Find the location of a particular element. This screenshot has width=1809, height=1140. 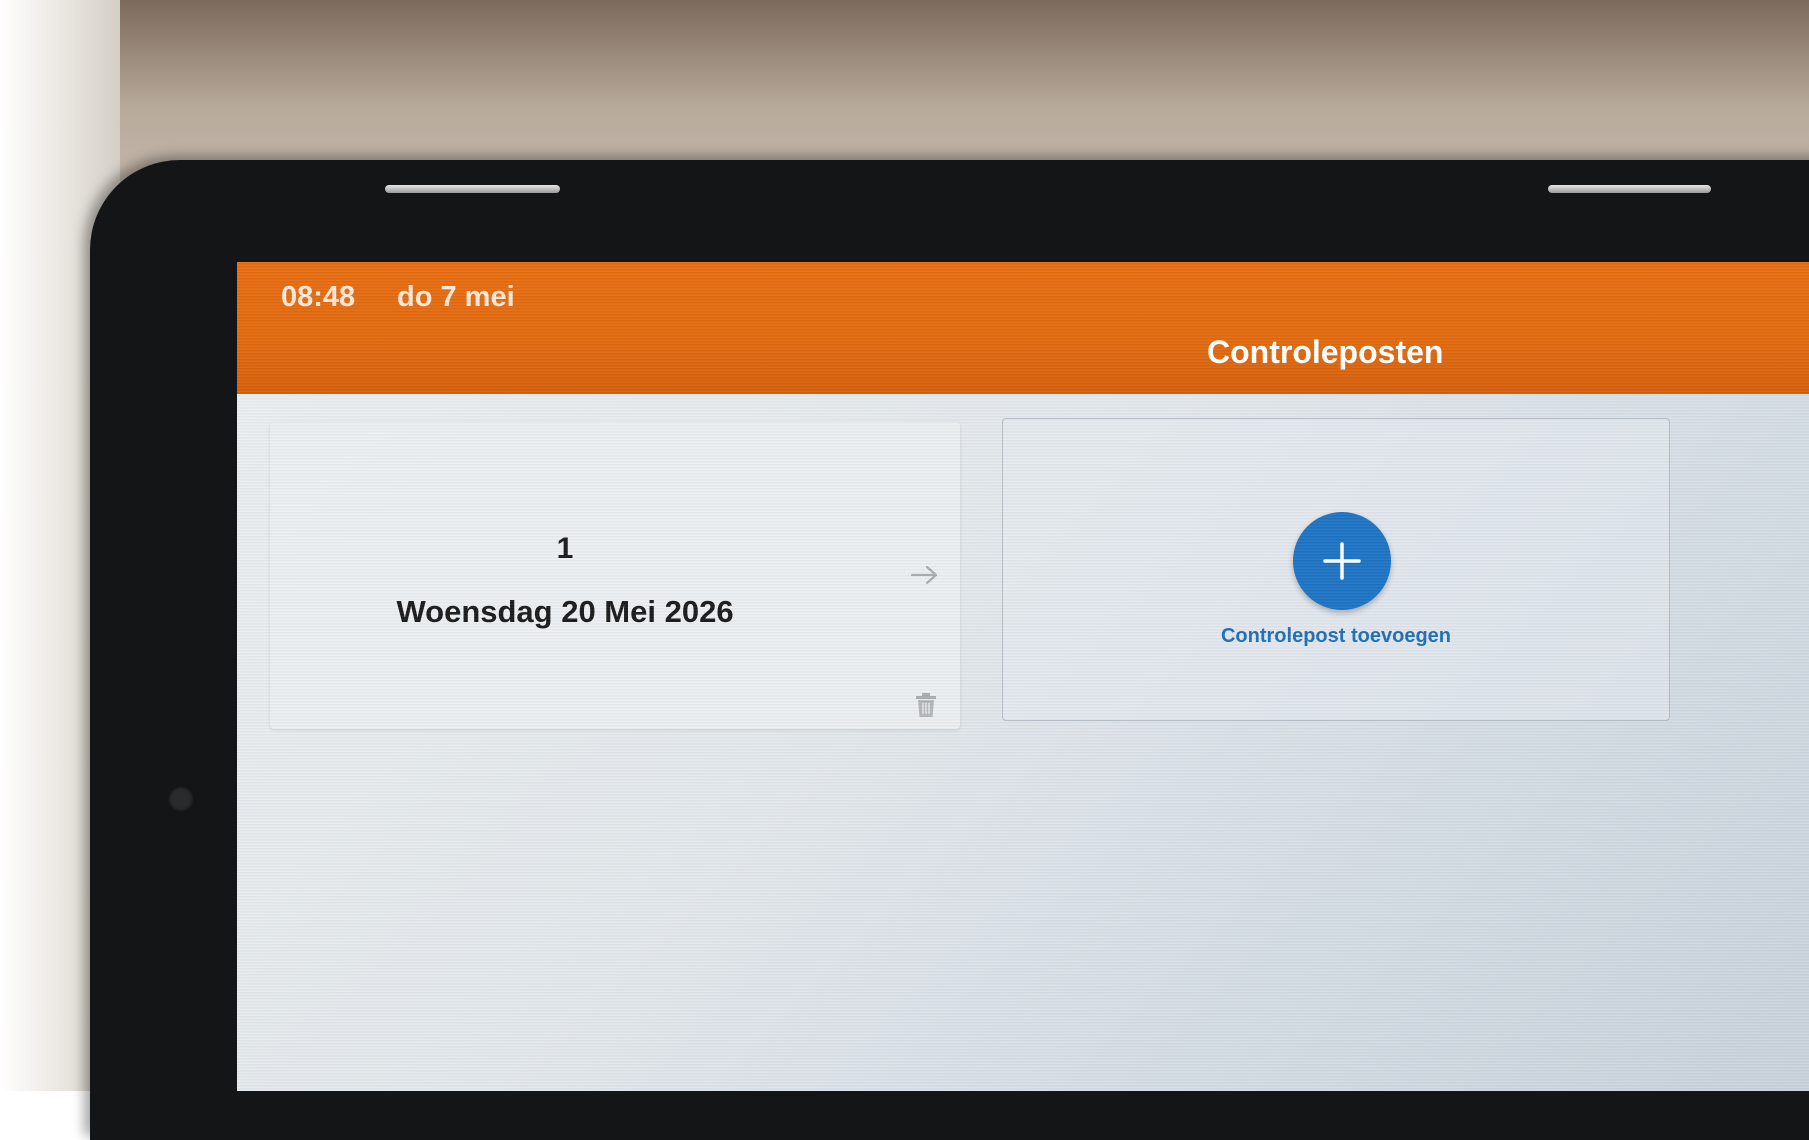

add-checkpoint-card: Controlepost toevoegen is located at coordinates (1336, 569).